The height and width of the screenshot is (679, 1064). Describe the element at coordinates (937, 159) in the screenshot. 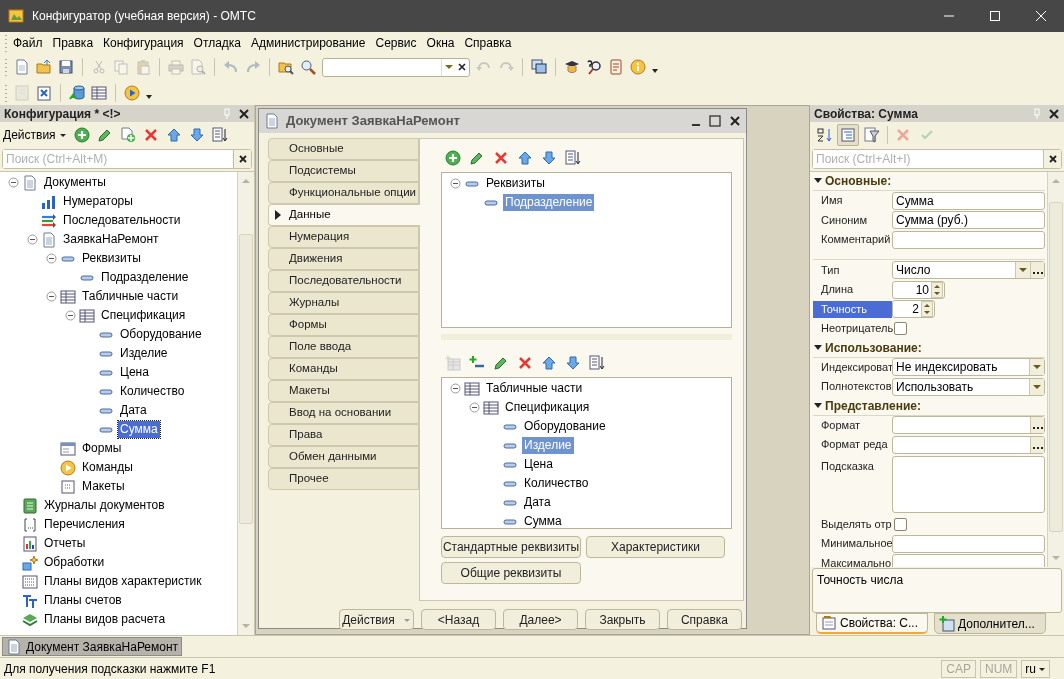

I see `search-field: Поиск (Ctrl+Alt+I)` at that location.